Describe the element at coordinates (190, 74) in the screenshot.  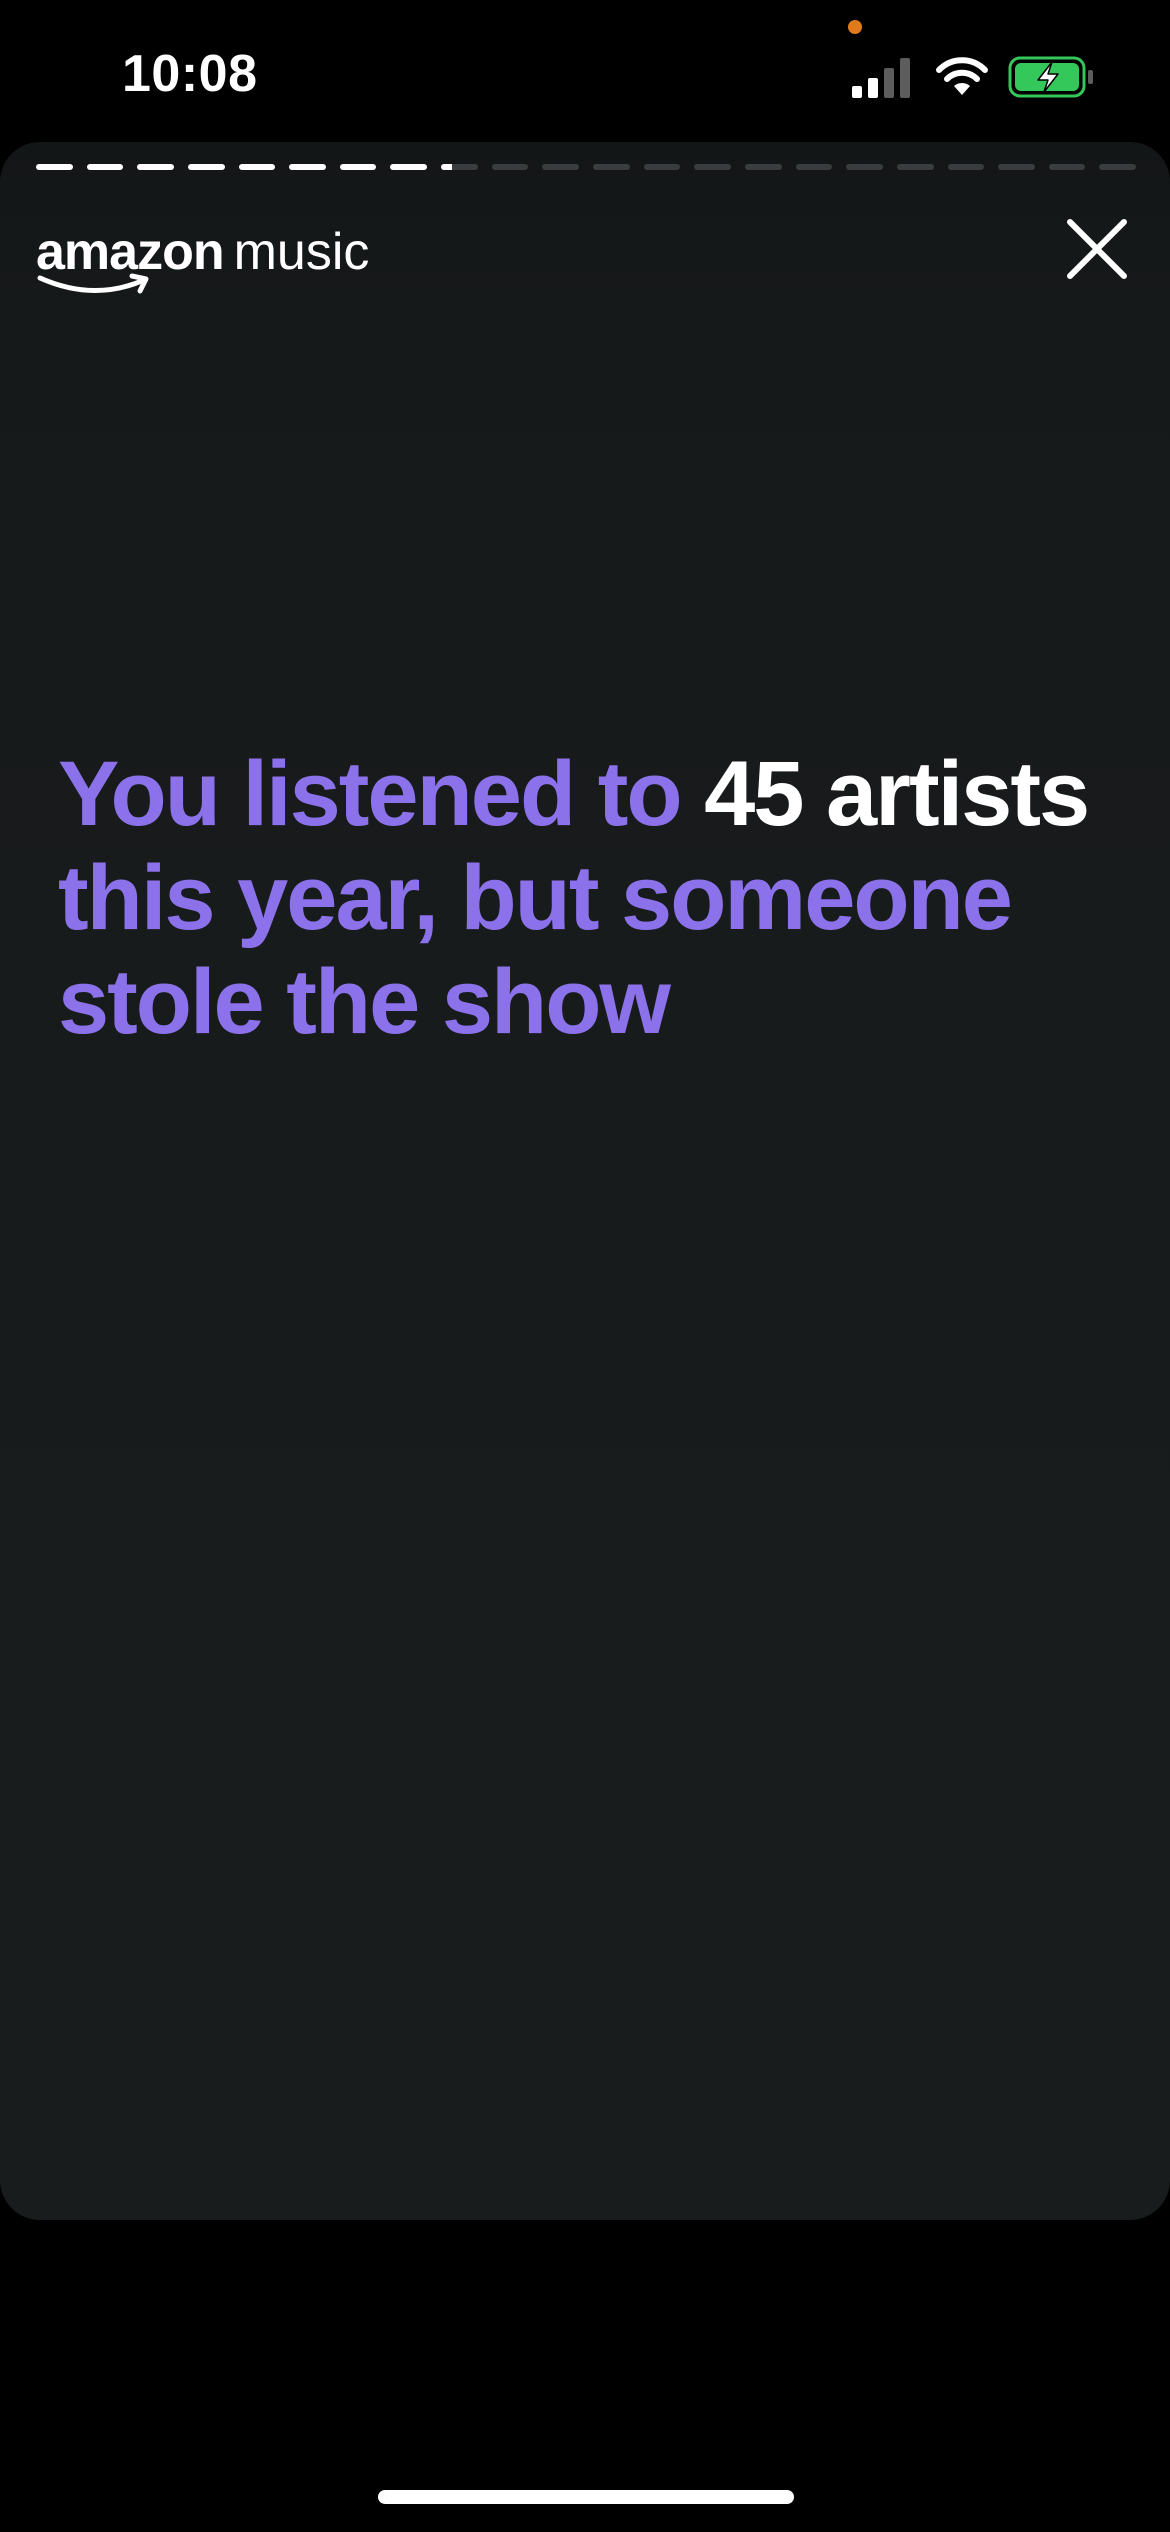
I see `status-time: 10:08` at that location.